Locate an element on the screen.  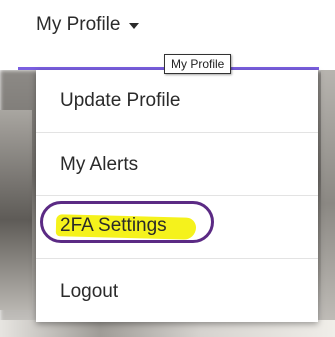
background-left-content is located at coordinates (16, 210).